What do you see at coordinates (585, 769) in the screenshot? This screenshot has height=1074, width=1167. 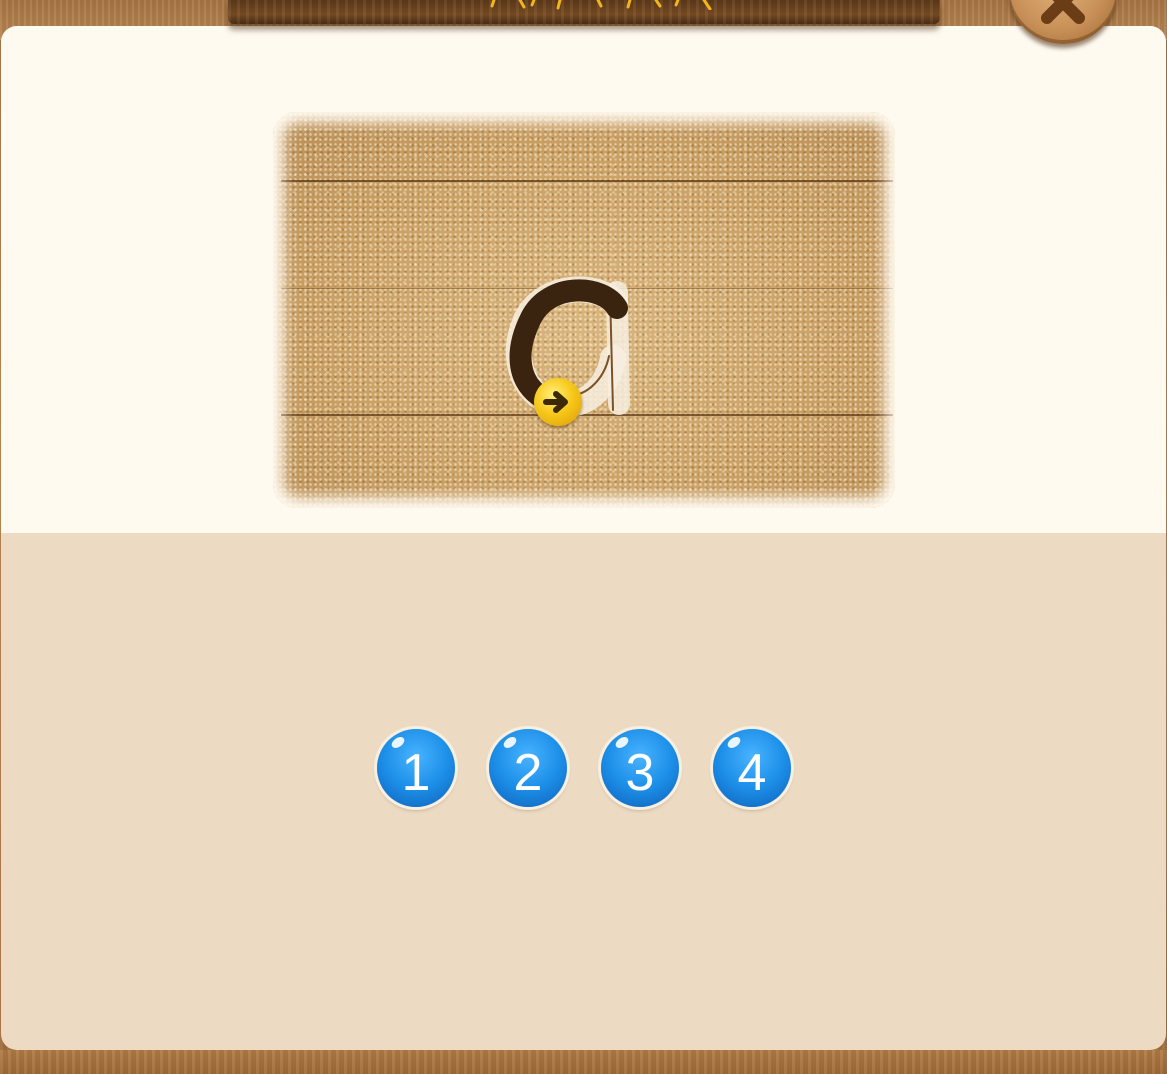 I see `level-selector: 1 2 3 4` at bounding box center [585, 769].